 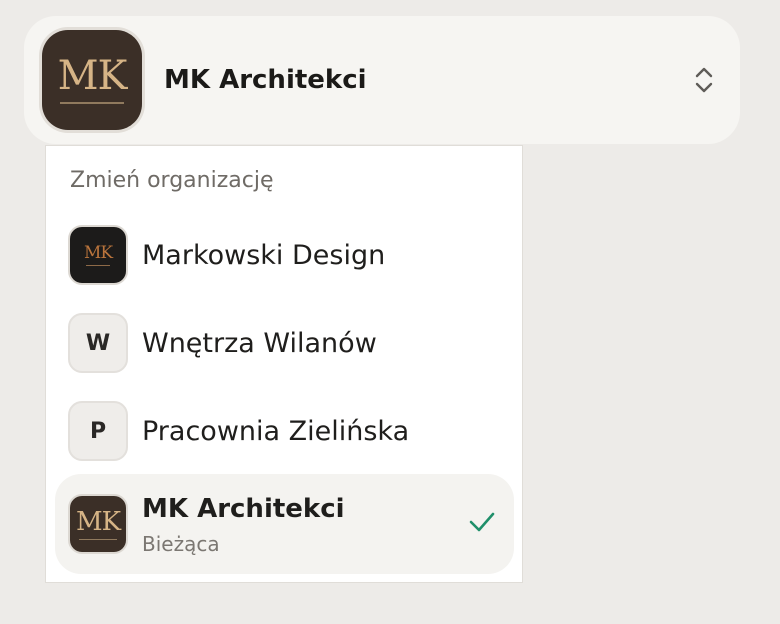 What do you see at coordinates (92, 103) in the screenshot?
I see `org-logo-rule` at bounding box center [92, 103].